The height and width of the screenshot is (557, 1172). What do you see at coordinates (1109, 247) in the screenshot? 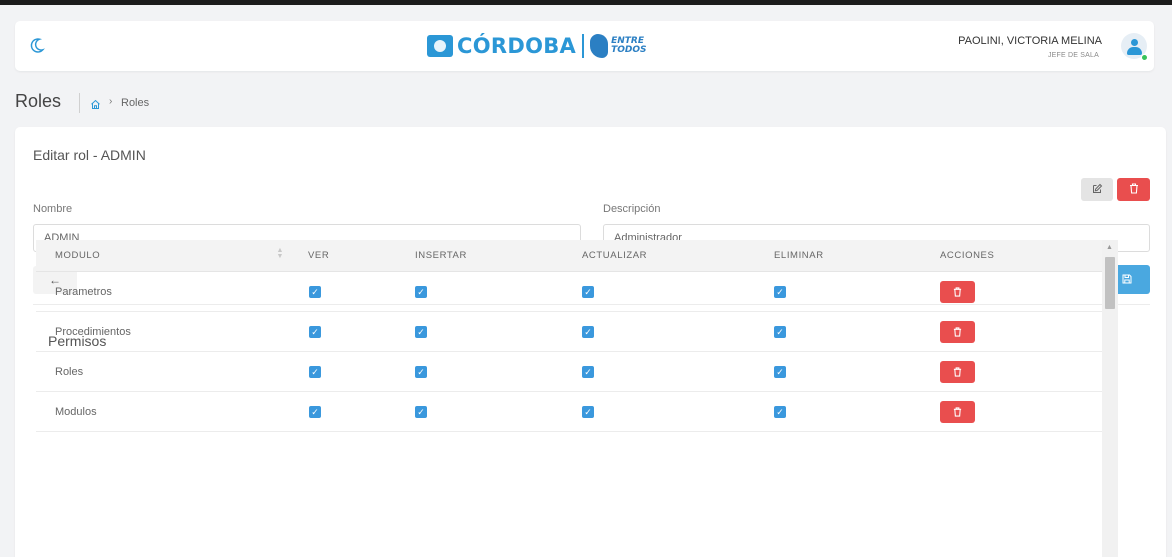
I see `scroll-up-arrow-icon: ▲` at bounding box center [1109, 247].